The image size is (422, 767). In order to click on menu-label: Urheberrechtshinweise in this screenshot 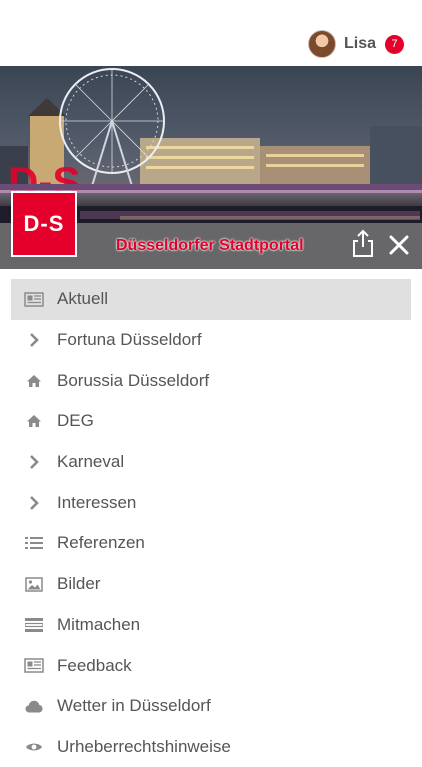, I will do `click(144, 746)`.